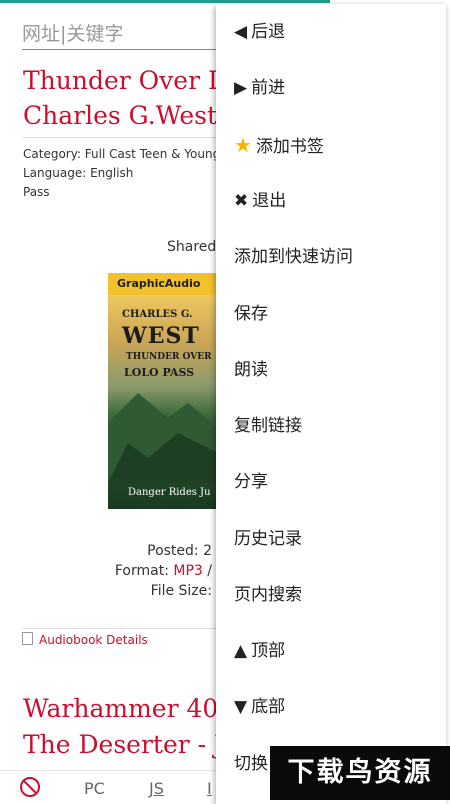  I want to click on menu-item-label: 顶部, so click(268, 651).